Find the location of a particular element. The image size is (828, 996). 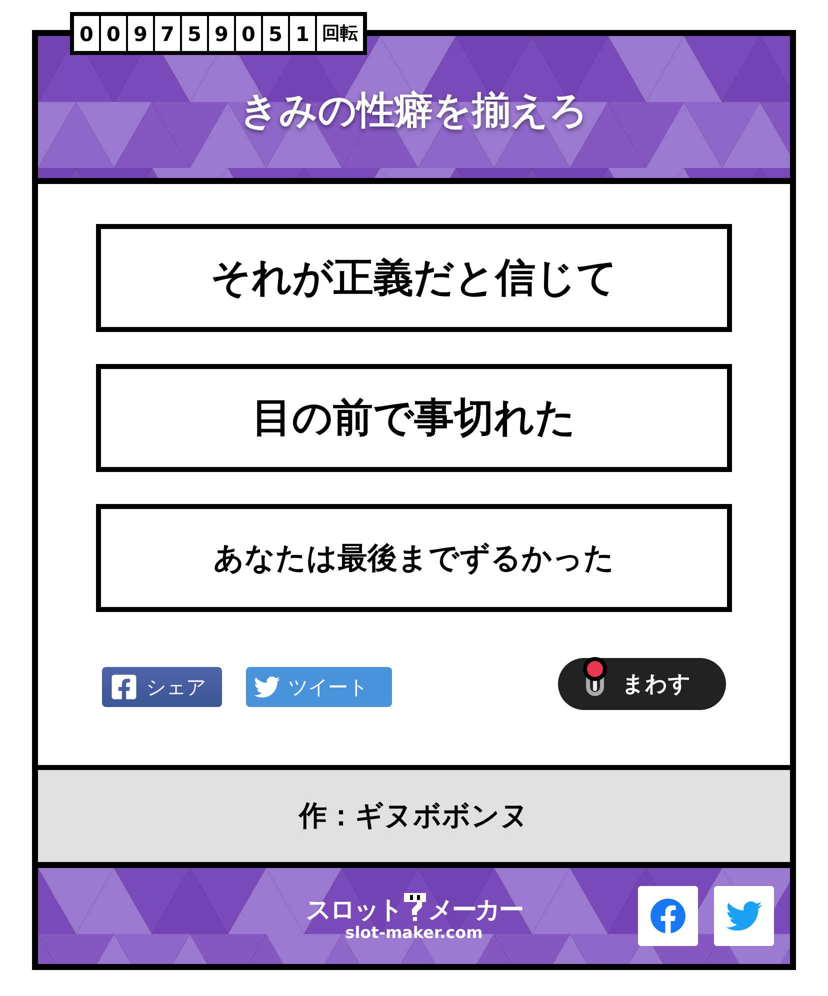

lever-icon is located at coordinates (595, 678).